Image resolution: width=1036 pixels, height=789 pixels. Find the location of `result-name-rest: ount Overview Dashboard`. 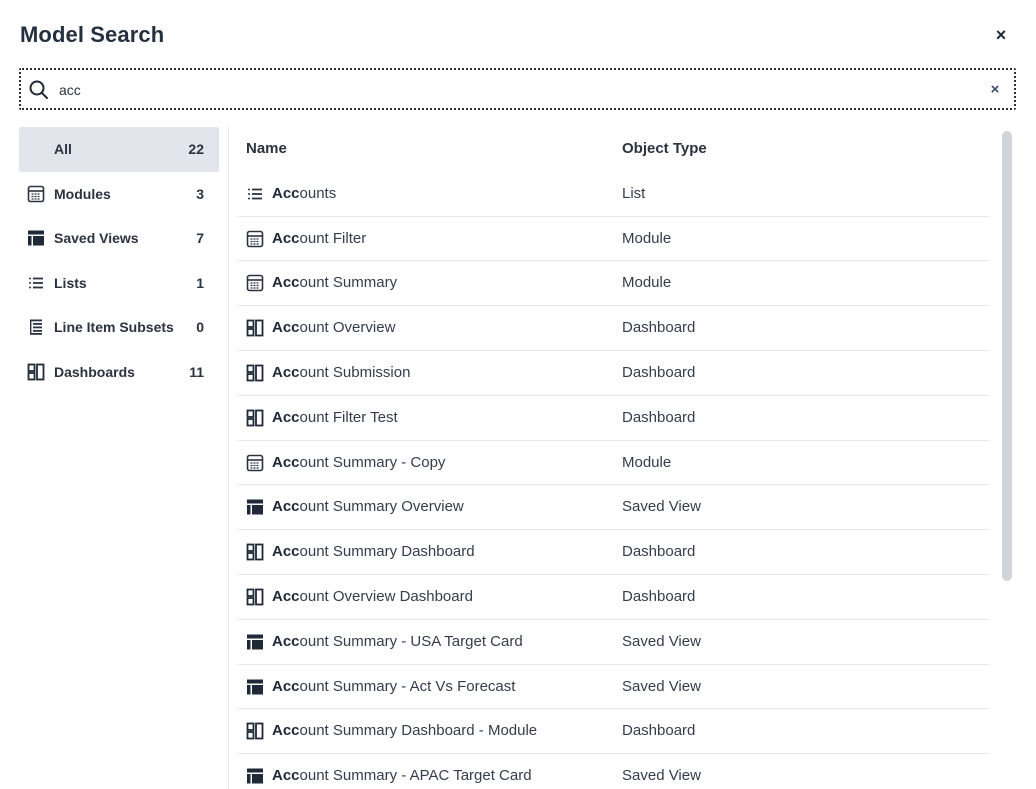

result-name-rest: ount Overview Dashboard is located at coordinates (386, 596).